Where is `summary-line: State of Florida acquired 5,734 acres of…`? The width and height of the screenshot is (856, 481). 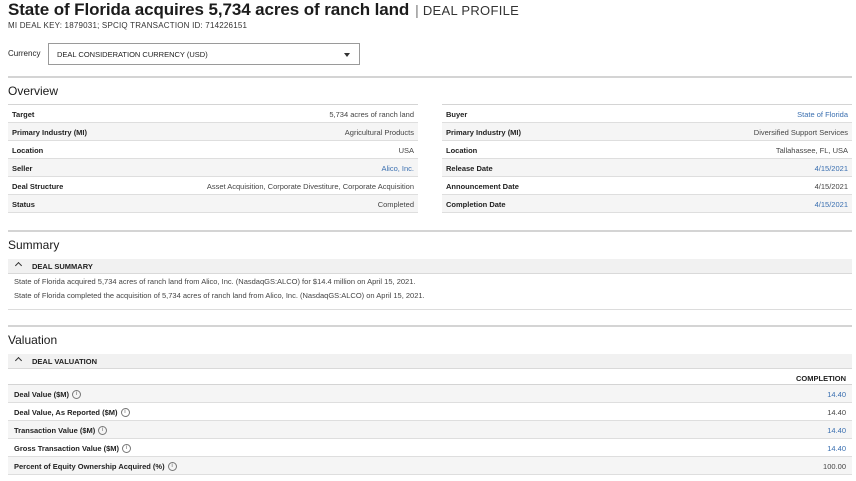 summary-line: State of Florida acquired 5,734 acres of… is located at coordinates (215, 281).